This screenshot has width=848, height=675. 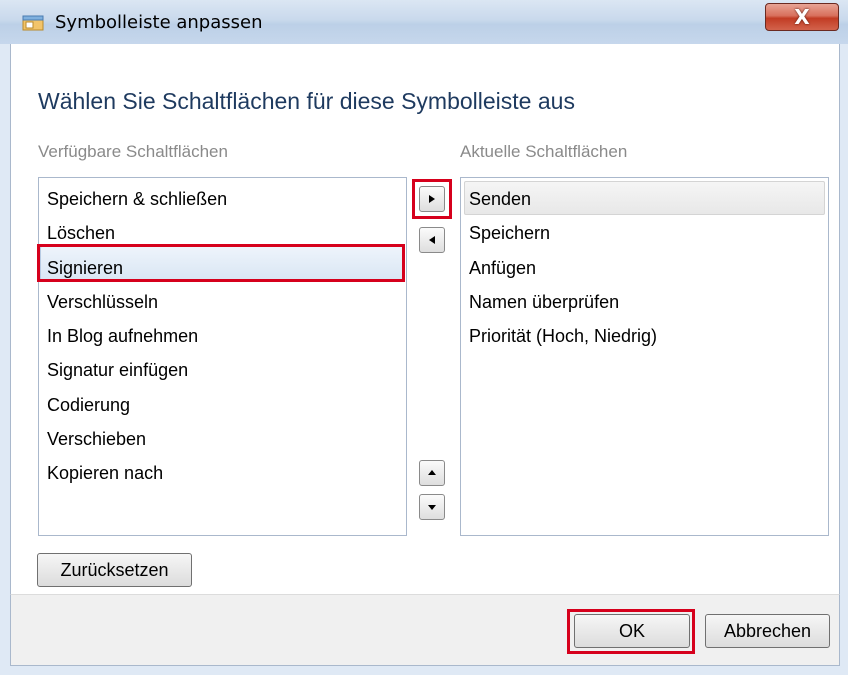 What do you see at coordinates (500, 199) in the screenshot?
I see `current-item-selected: Senden` at bounding box center [500, 199].